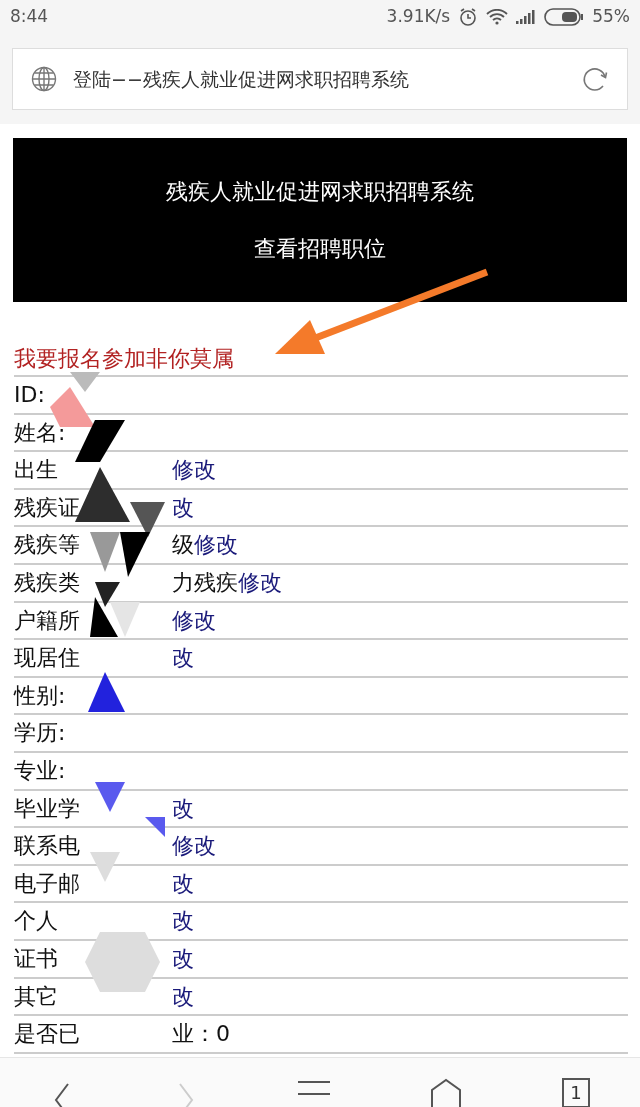  What do you see at coordinates (497, 17) in the screenshot?
I see `wifi-icon` at bounding box center [497, 17].